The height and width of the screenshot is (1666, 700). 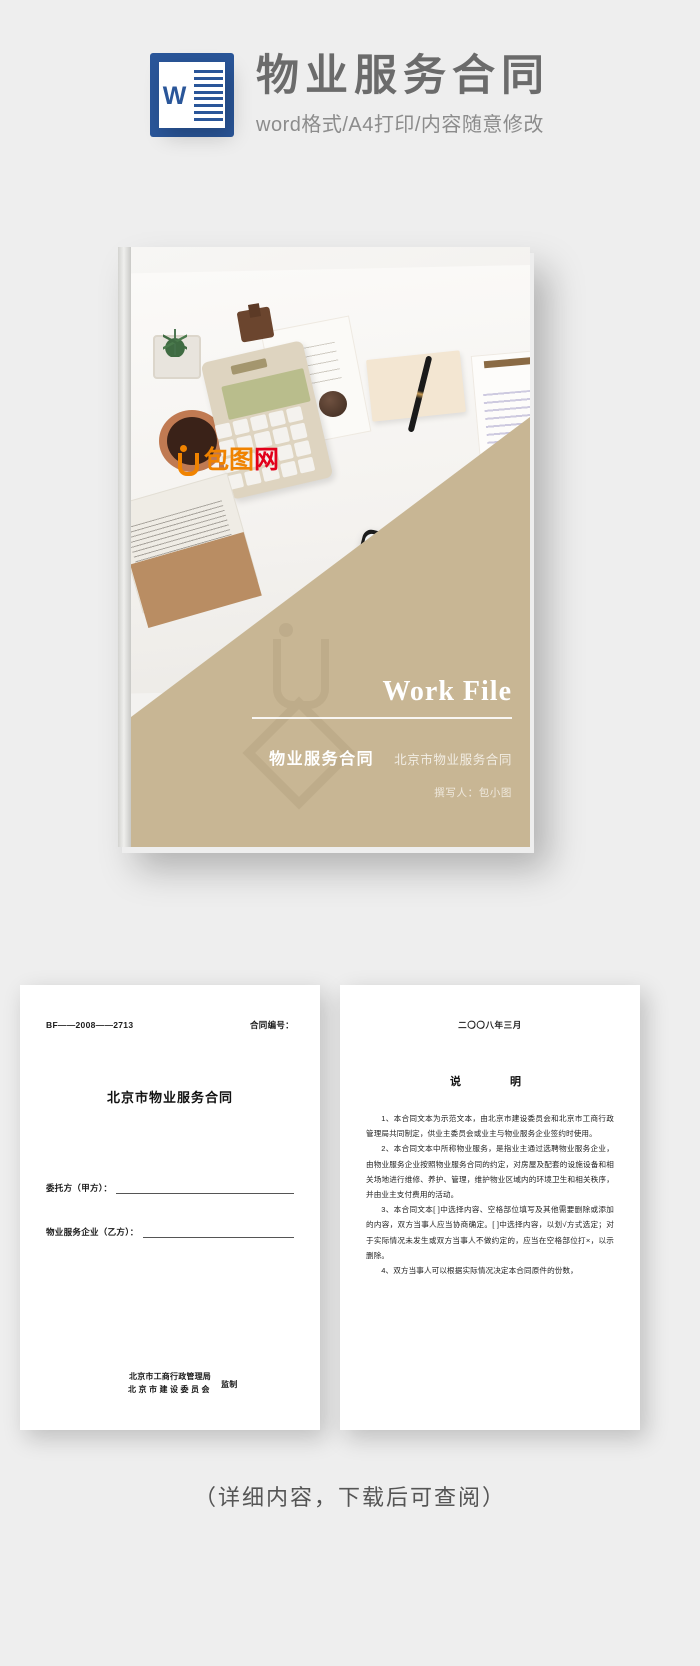 What do you see at coordinates (208, 95) in the screenshot?
I see `word-icon-lines` at bounding box center [208, 95].